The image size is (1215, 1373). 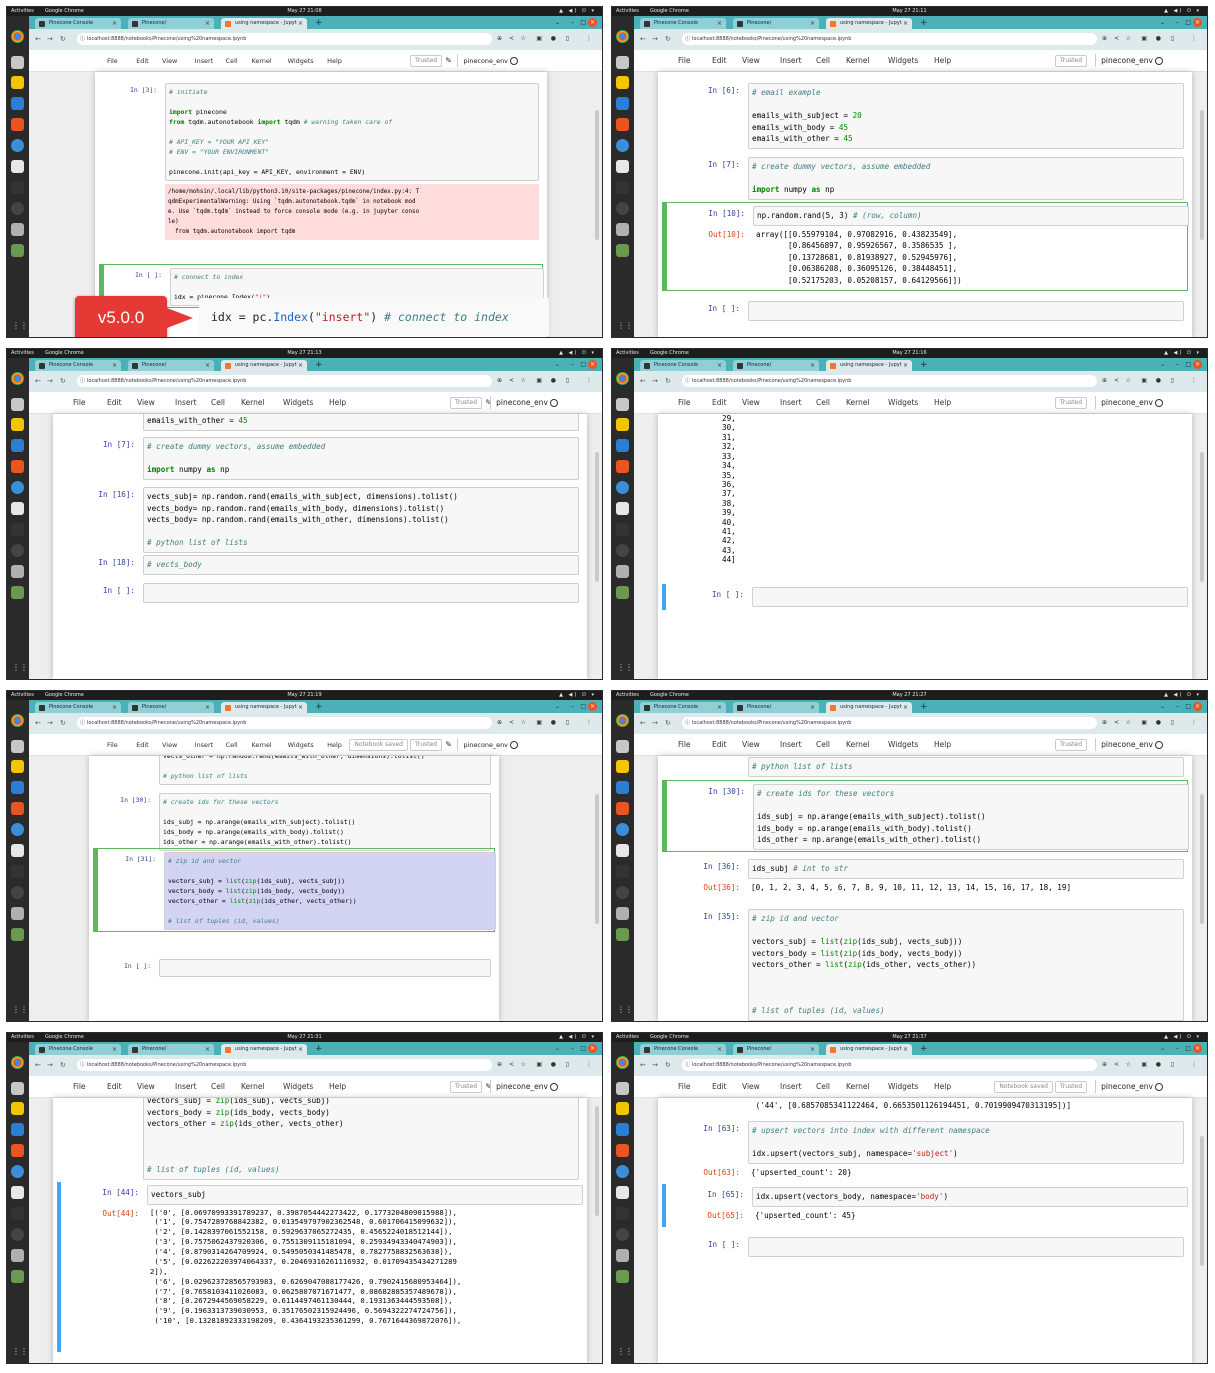 I want to click on software-icon, so click(x=622, y=124).